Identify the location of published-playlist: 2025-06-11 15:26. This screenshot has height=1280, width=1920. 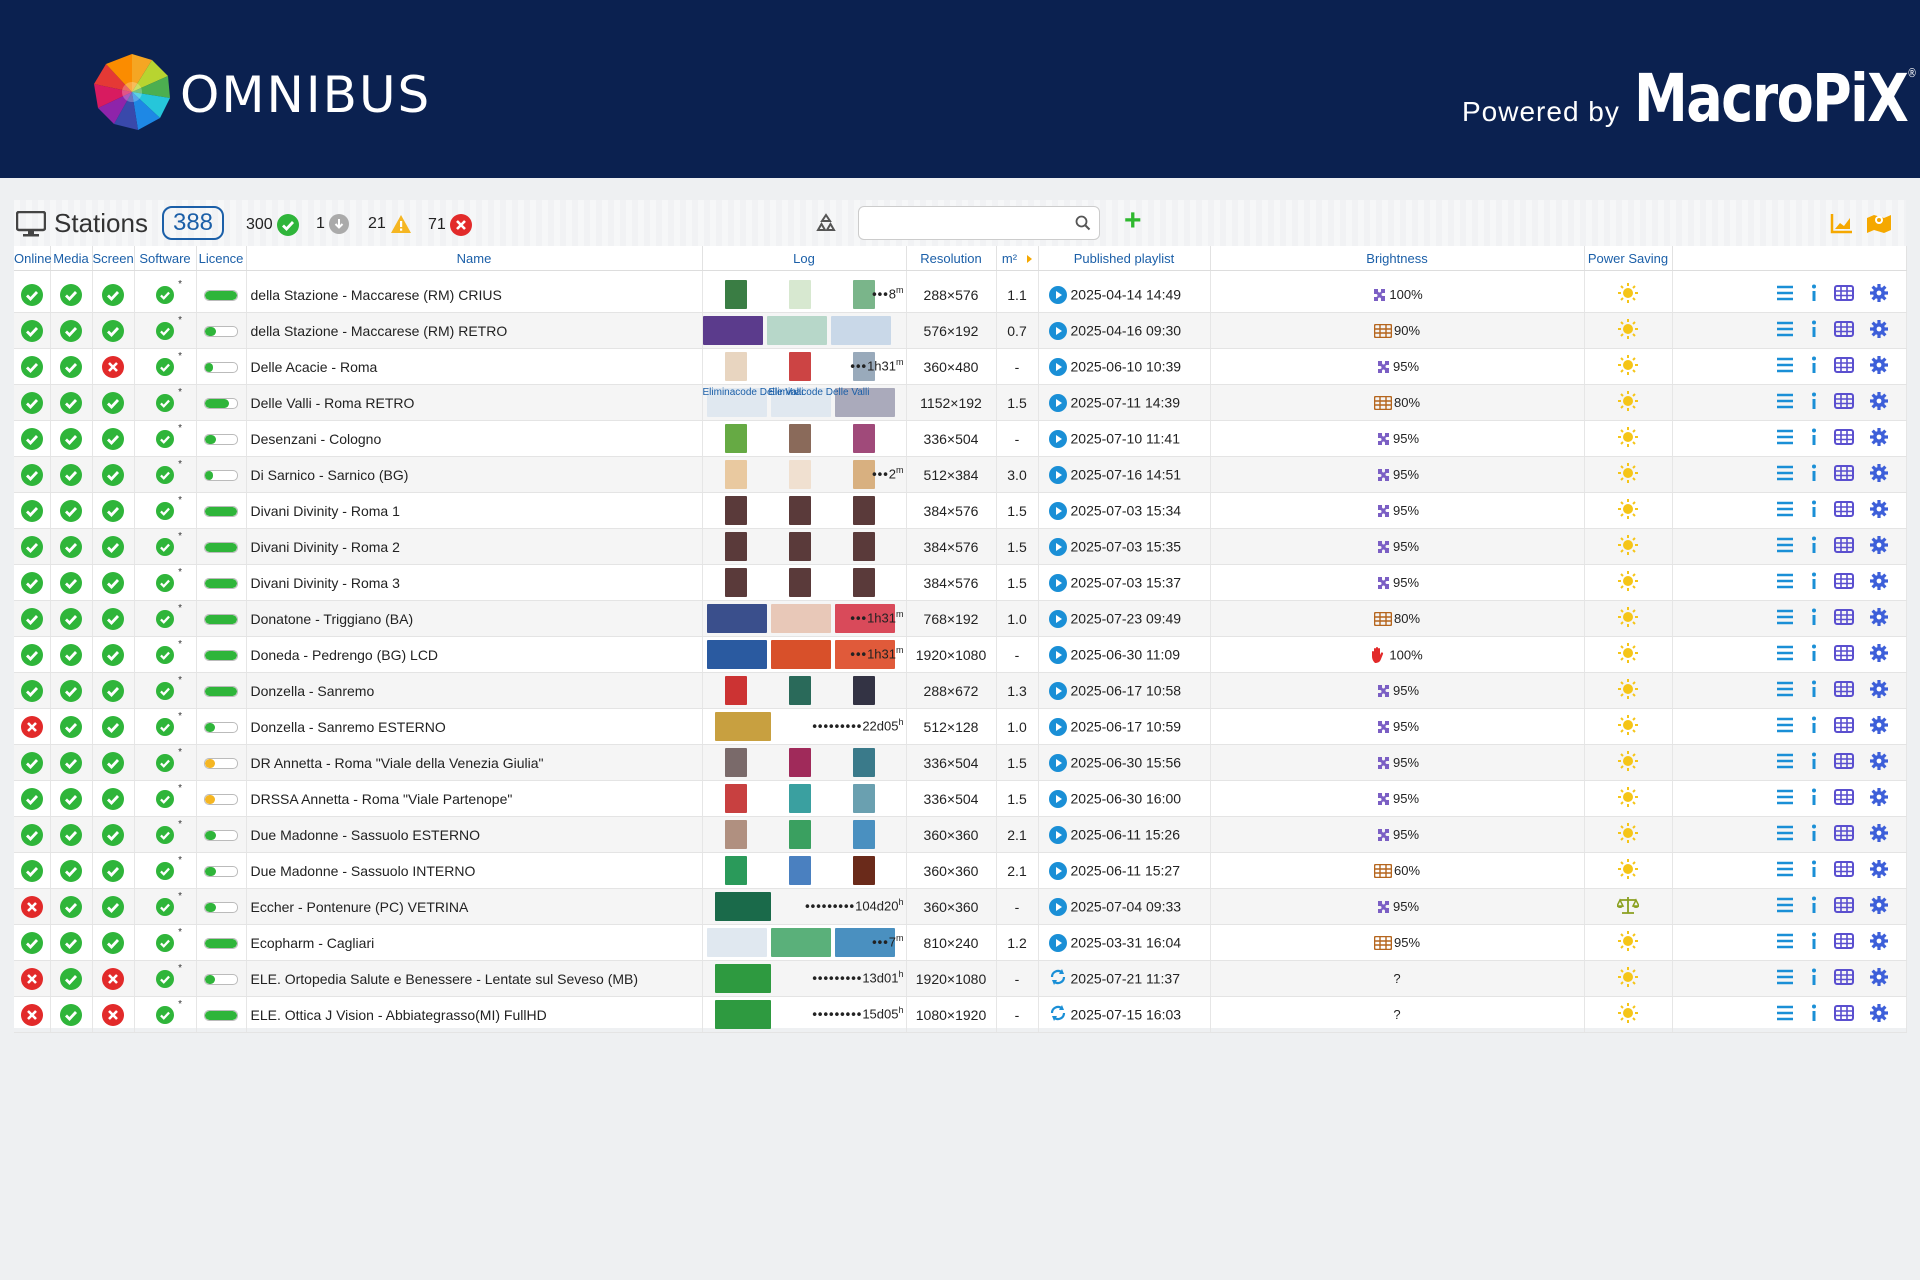
(1124, 834).